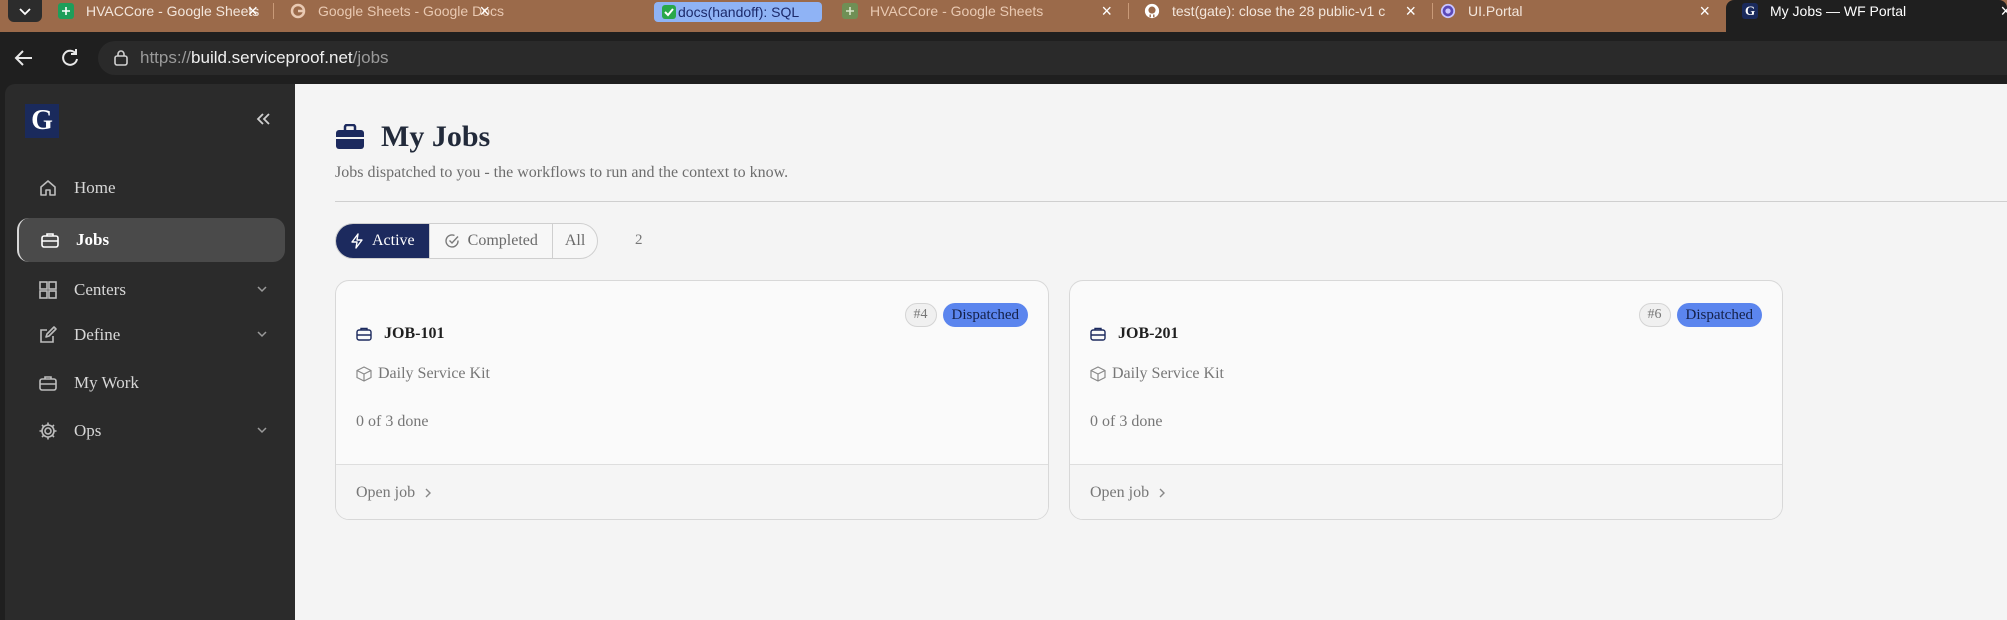 The height and width of the screenshot is (620, 2007). Describe the element at coordinates (1152, 11) in the screenshot. I see `github-icon` at that location.